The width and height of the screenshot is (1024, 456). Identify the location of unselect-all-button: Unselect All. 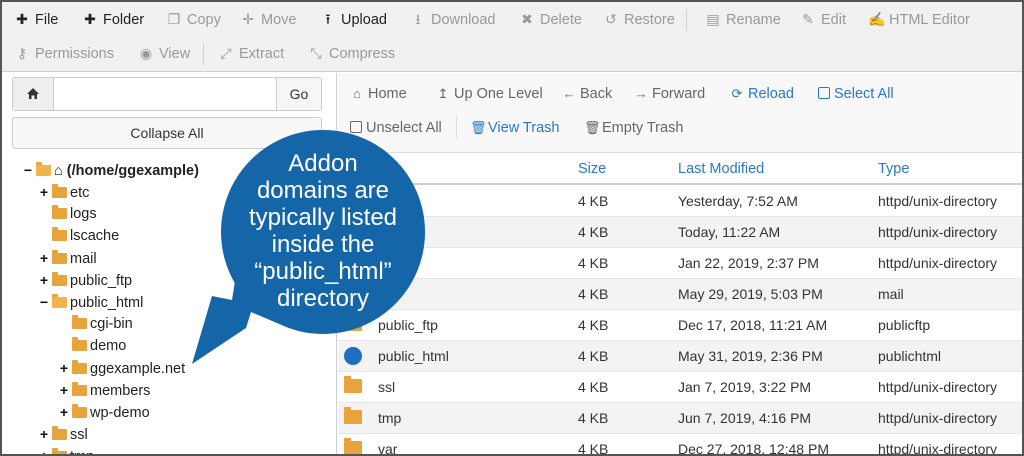
(396, 128).